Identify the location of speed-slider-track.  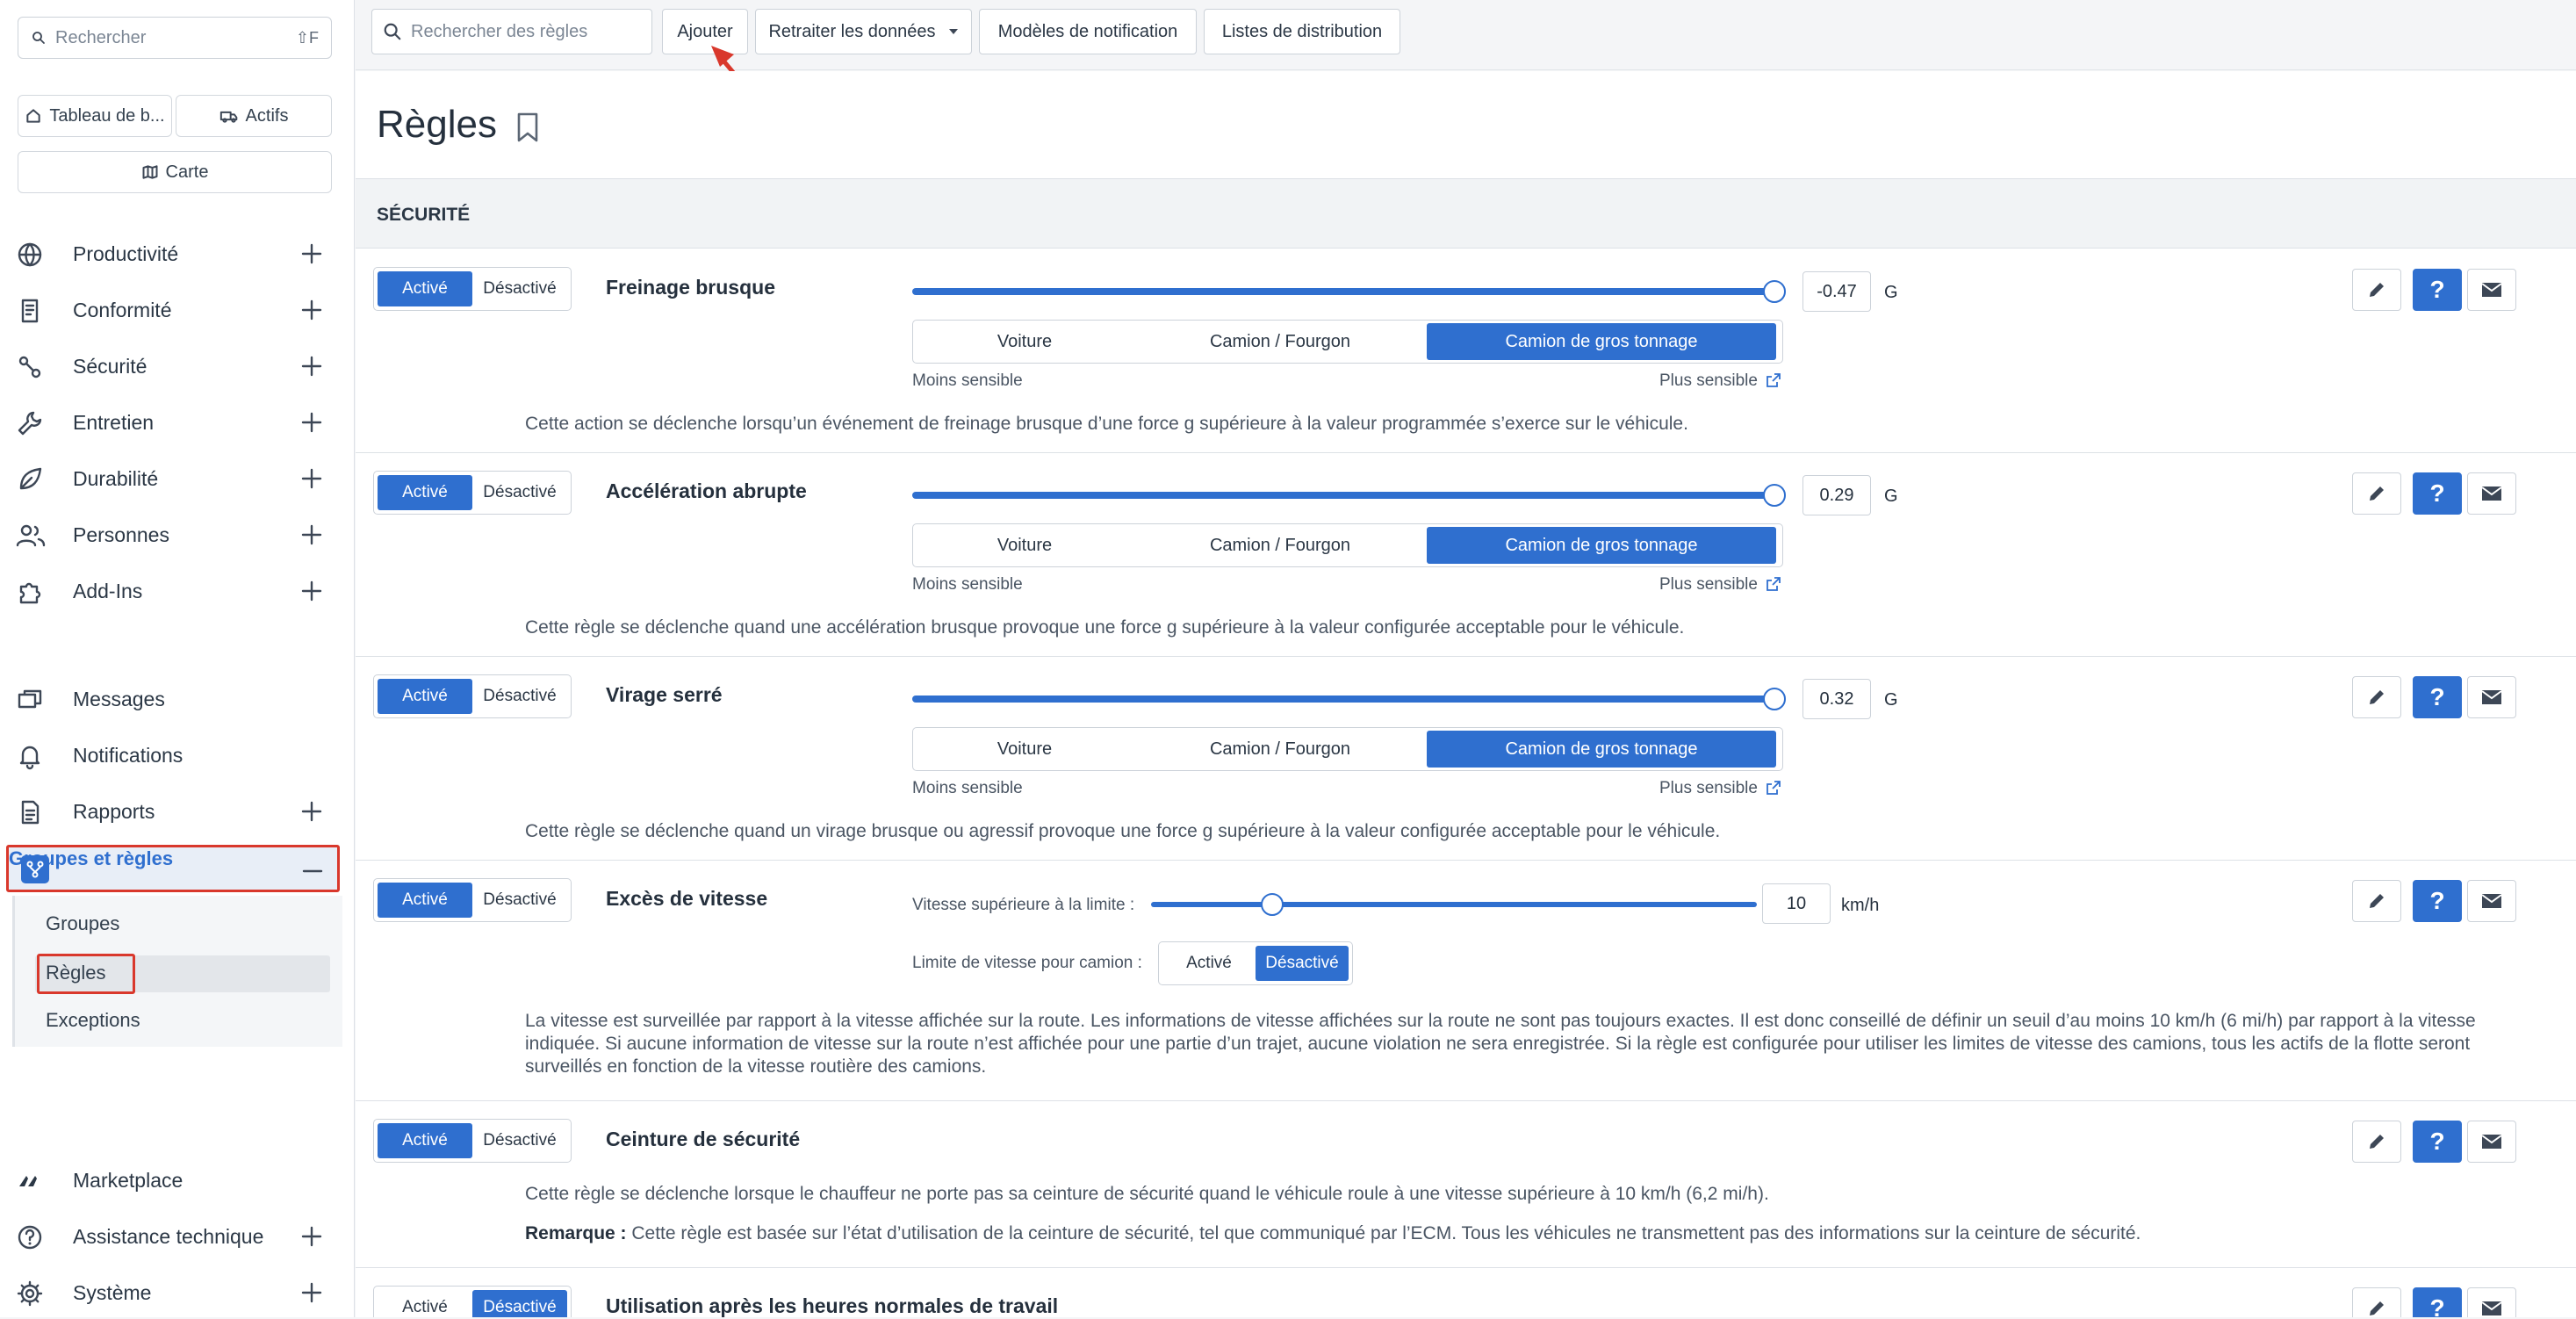
(1454, 904).